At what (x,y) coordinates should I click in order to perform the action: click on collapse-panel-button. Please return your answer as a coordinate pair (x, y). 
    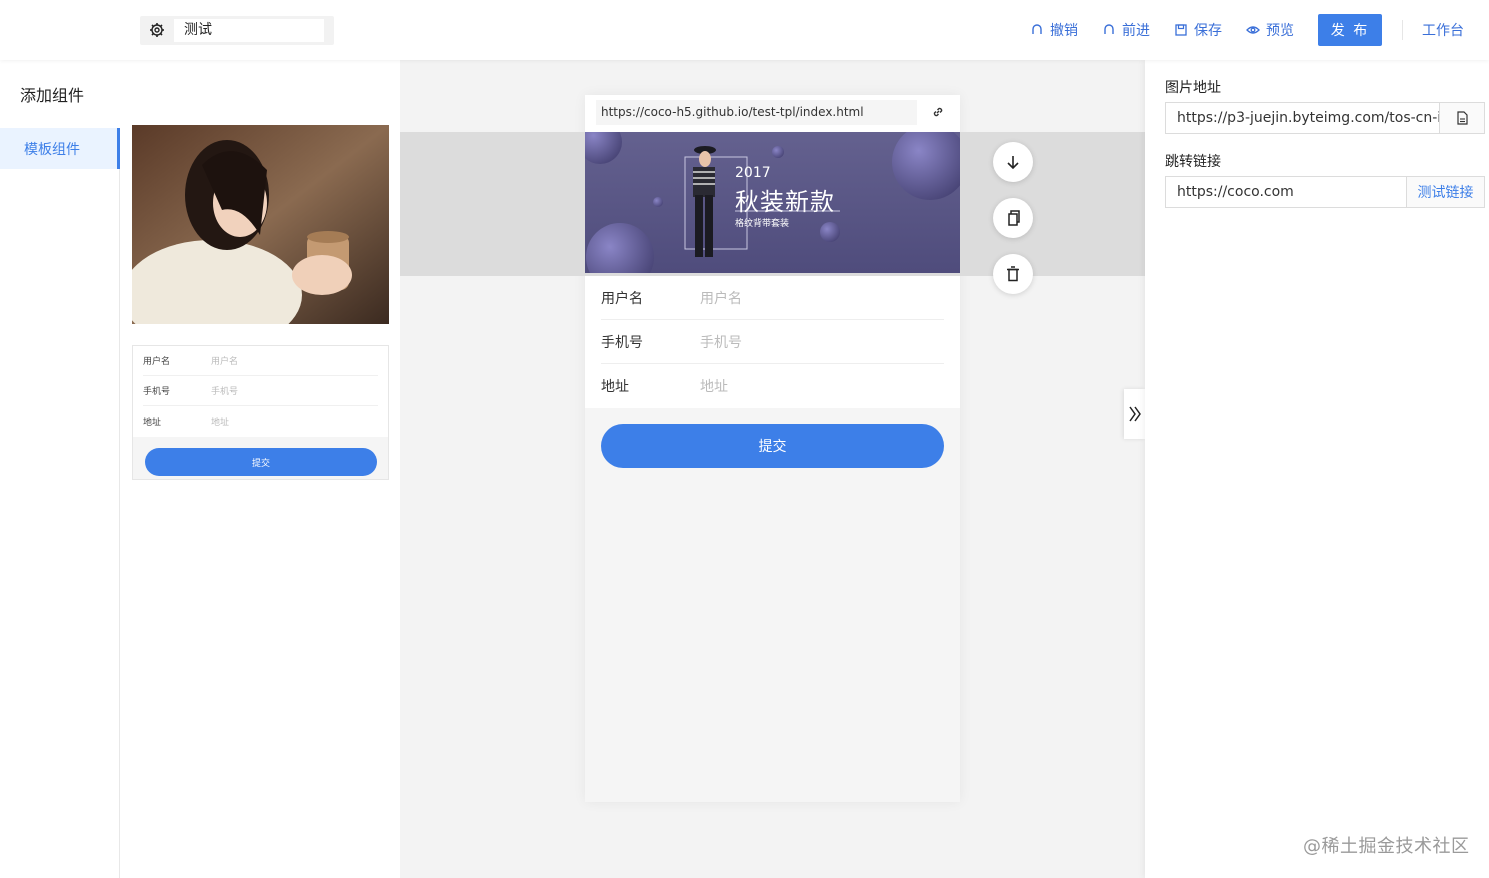
    Looking at the image, I should click on (1134, 414).